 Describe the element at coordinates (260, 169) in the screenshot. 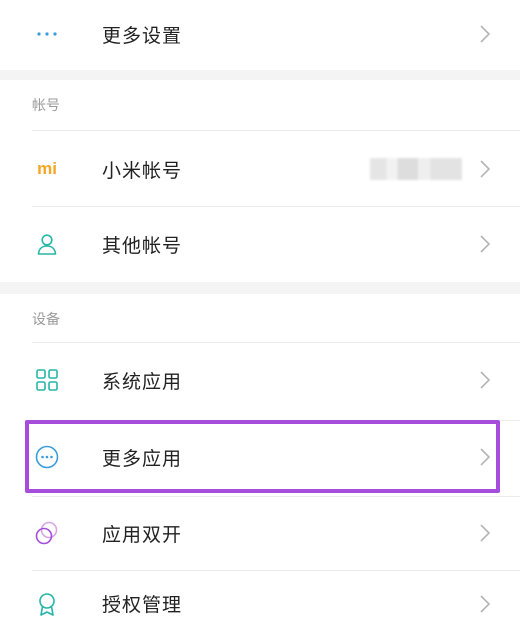

I see `settings-row-mi-account: mi 小米帐号` at that location.